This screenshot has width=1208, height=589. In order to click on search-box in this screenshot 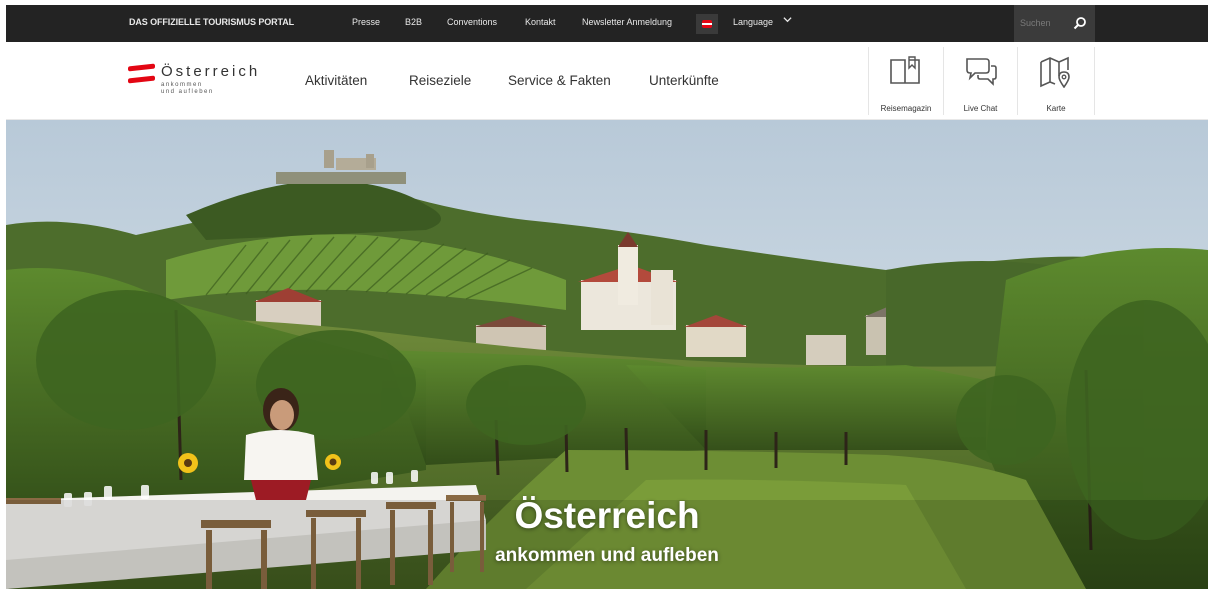, I will do `click(1054, 23)`.